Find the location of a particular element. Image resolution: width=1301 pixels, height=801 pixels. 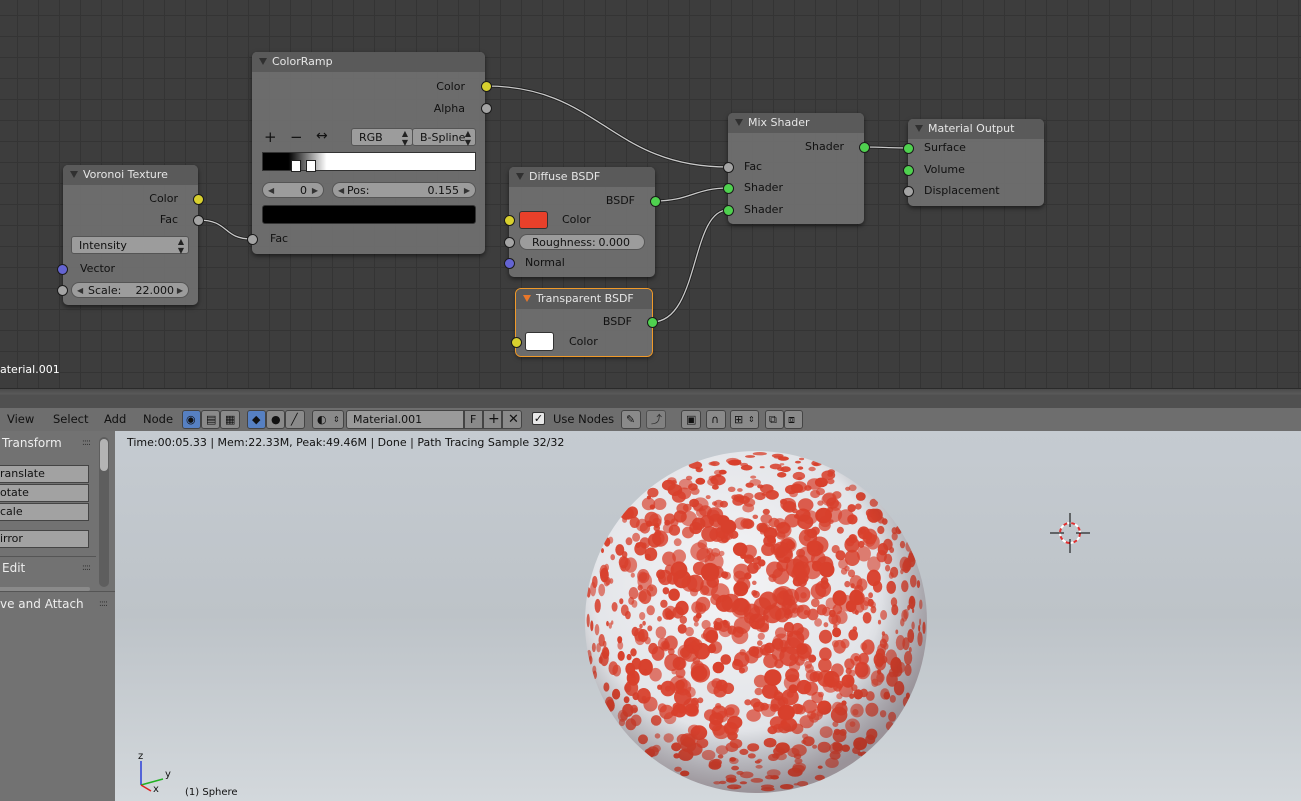

material-browse-button: ◐ ⇕ is located at coordinates (328, 419).